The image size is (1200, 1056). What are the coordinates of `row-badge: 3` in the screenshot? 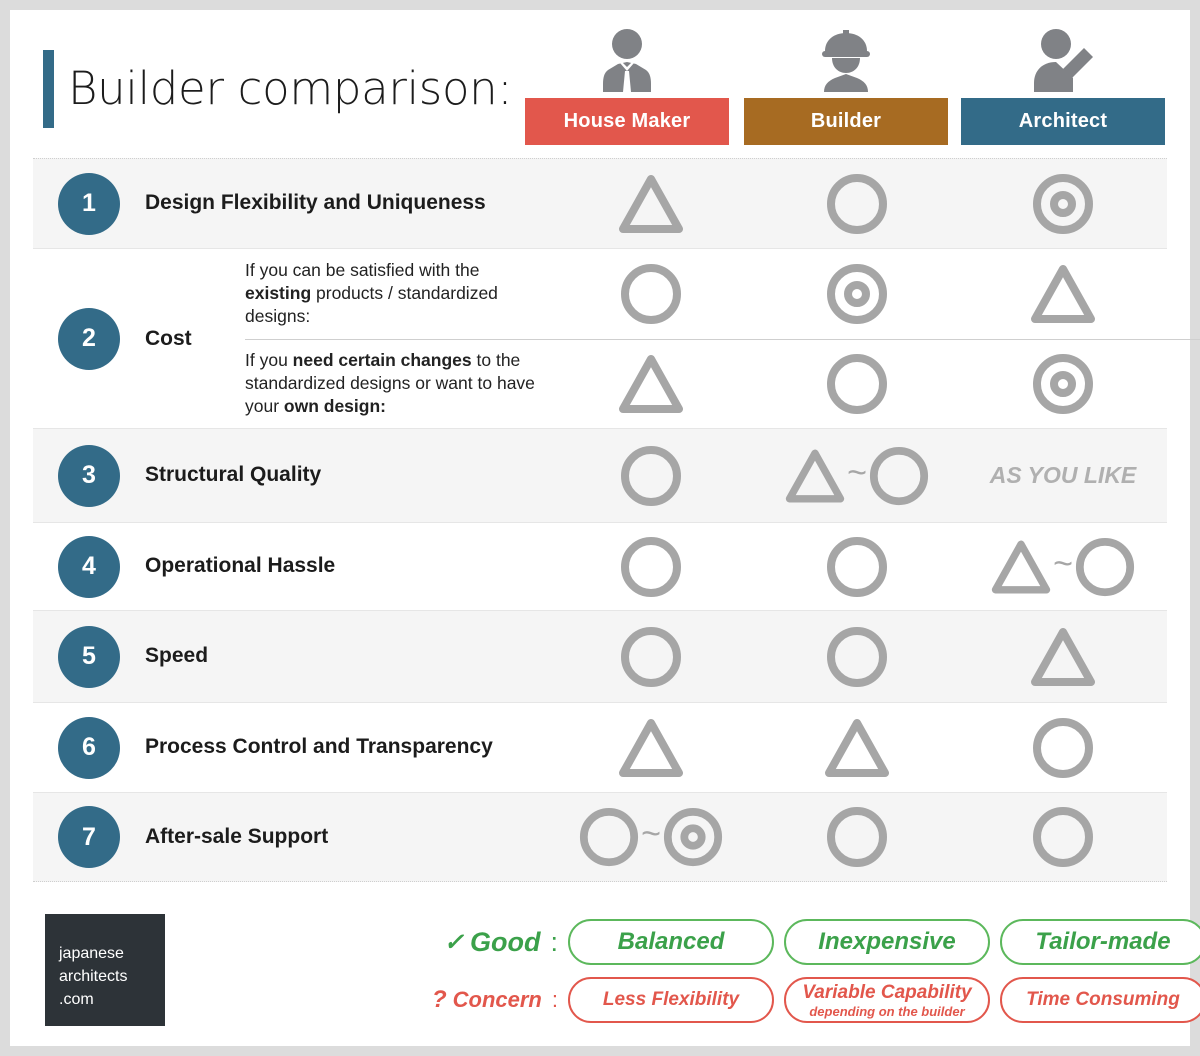 It's located at (89, 475).